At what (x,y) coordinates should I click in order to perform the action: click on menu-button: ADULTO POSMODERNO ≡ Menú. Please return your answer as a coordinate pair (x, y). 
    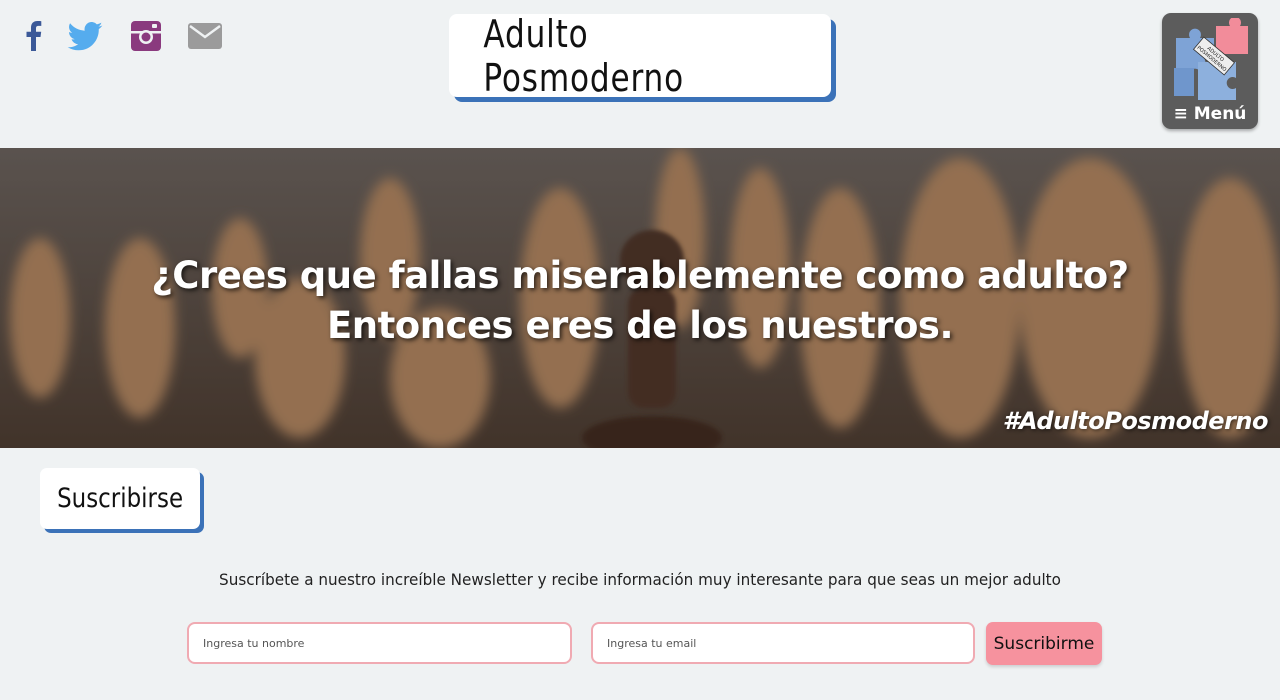
    Looking at the image, I should click on (1210, 71).